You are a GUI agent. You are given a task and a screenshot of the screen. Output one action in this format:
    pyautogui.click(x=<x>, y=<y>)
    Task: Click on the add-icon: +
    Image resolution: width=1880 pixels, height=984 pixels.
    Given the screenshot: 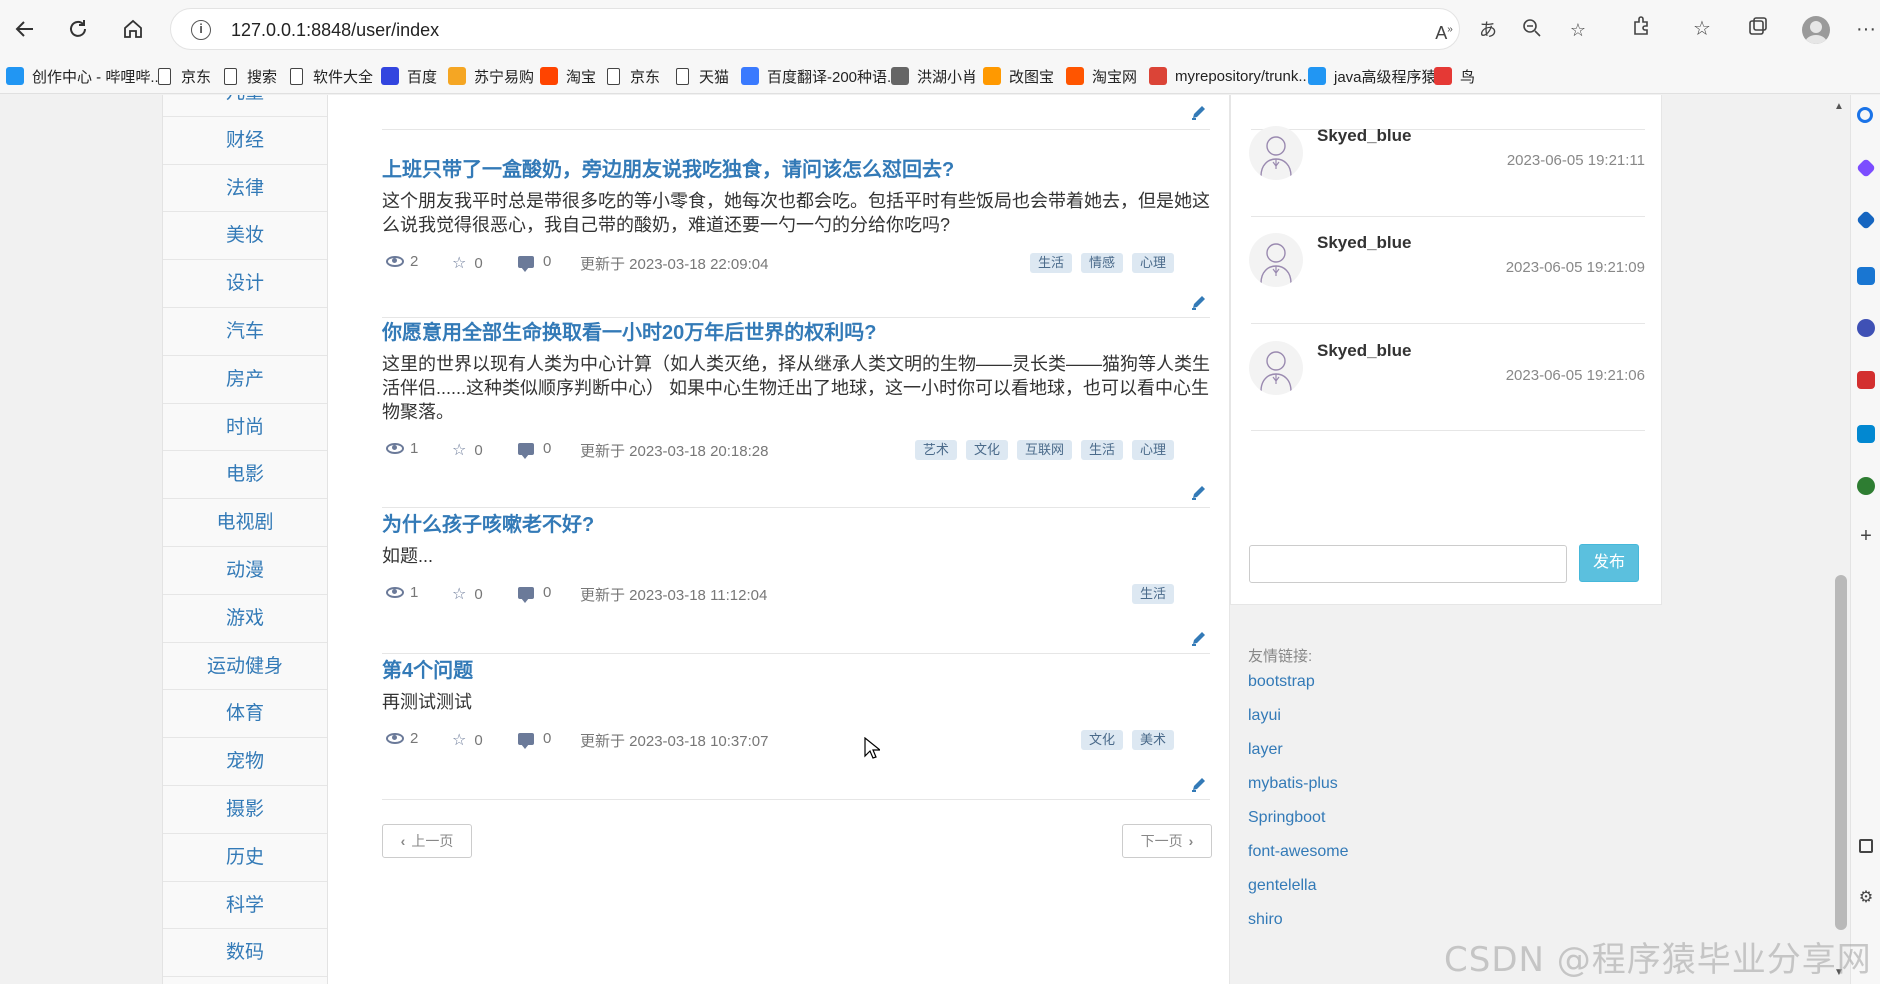 What is the action you would take?
    pyautogui.click(x=1866, y=536)
    